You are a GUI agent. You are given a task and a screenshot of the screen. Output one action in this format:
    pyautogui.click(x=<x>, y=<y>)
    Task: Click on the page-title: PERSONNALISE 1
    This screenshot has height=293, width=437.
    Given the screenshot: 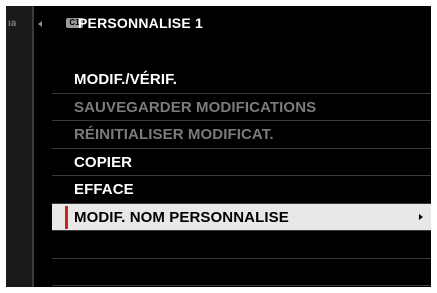 What is the action you would take?
    pyautogui.click(x=140, y=23)
    